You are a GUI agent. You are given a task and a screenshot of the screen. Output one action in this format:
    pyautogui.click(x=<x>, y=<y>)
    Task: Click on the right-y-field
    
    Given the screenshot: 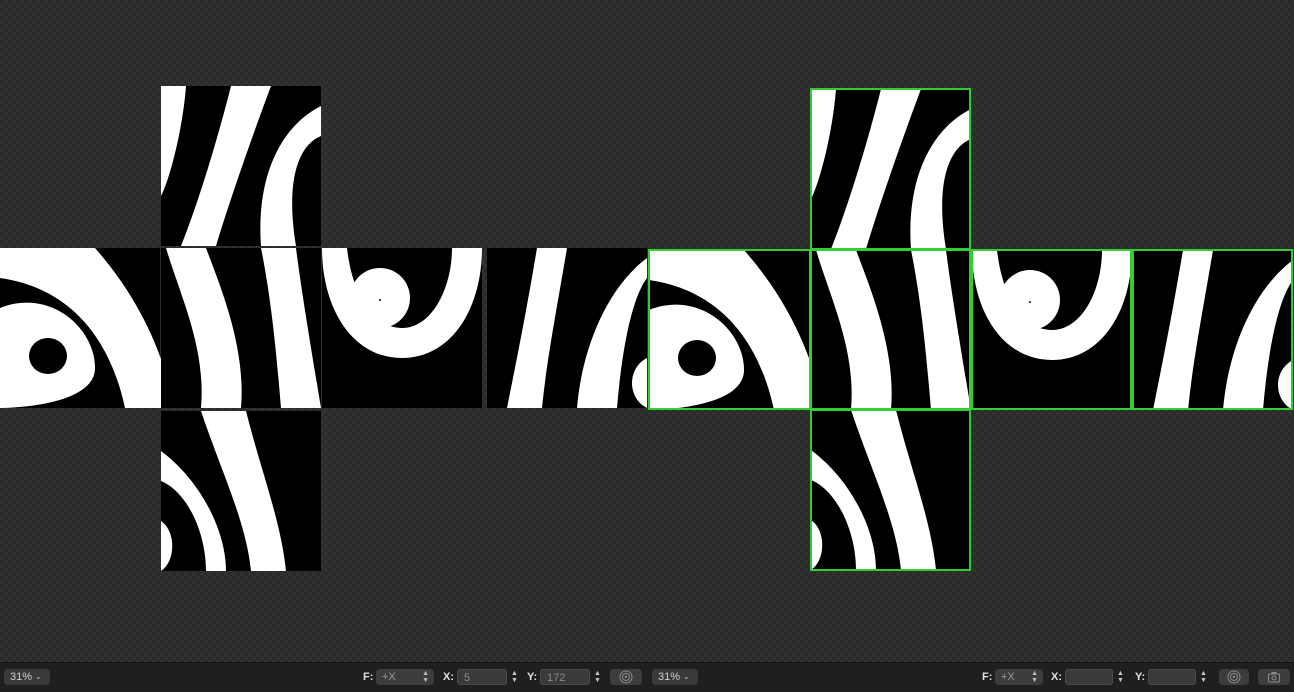 What is the action you would take?
    pyautogui.click(x=1172, y=677)
    